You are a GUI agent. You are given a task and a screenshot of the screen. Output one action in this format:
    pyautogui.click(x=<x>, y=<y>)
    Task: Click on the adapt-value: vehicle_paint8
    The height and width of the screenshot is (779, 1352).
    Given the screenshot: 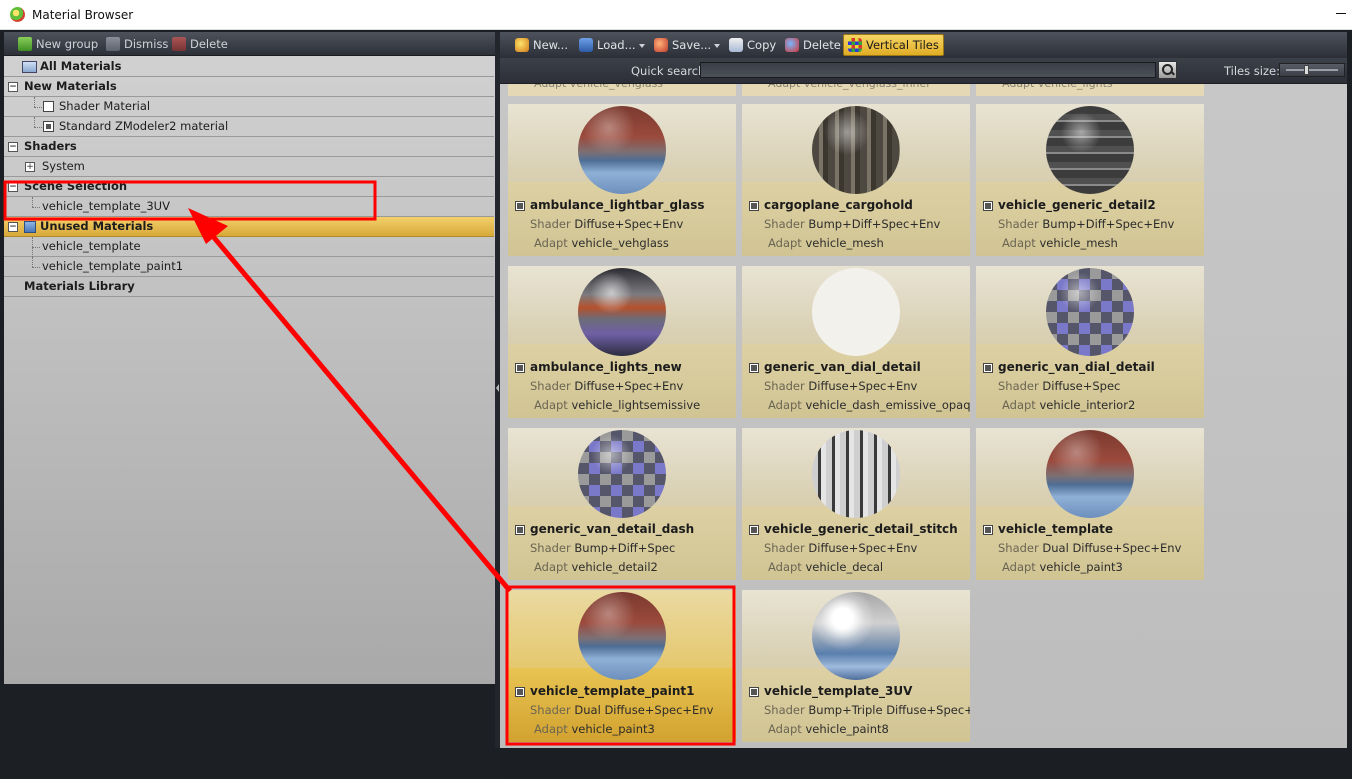 What is the action you would take?
    pyautogui.click(x=847, y=729)
    